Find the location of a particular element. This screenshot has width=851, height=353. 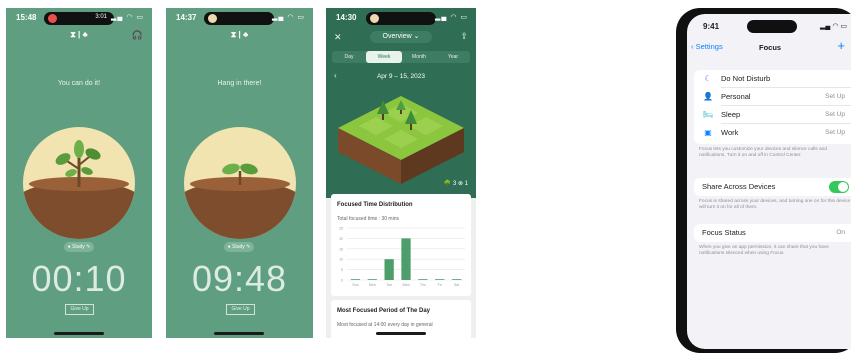

focus-row-sleep: 🛏SleepSet Up› is located at coordinates (772, 115).